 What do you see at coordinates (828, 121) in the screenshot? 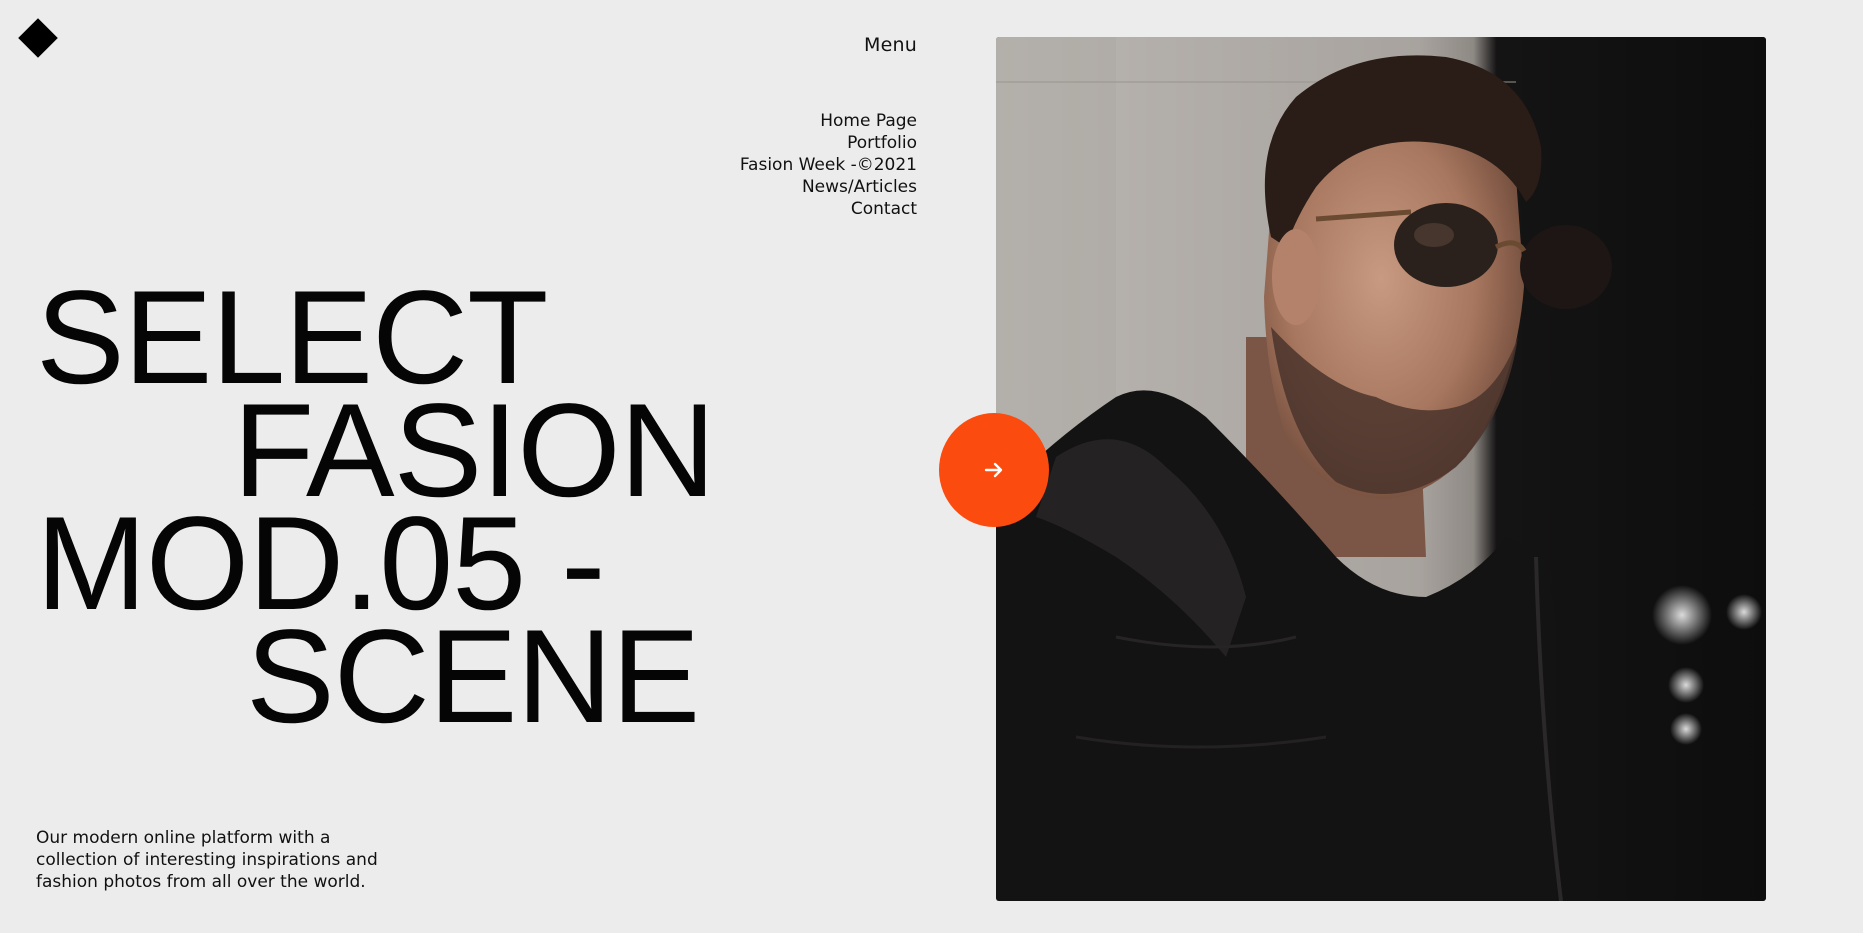
I see `nav-item-home: Home Page` at bounding box center [828, 121].